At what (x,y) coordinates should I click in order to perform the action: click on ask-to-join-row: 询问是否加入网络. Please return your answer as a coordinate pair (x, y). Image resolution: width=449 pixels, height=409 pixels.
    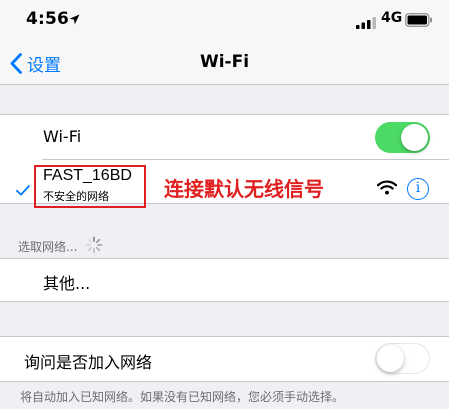
    Looking at the image, I should click on (224, 359).